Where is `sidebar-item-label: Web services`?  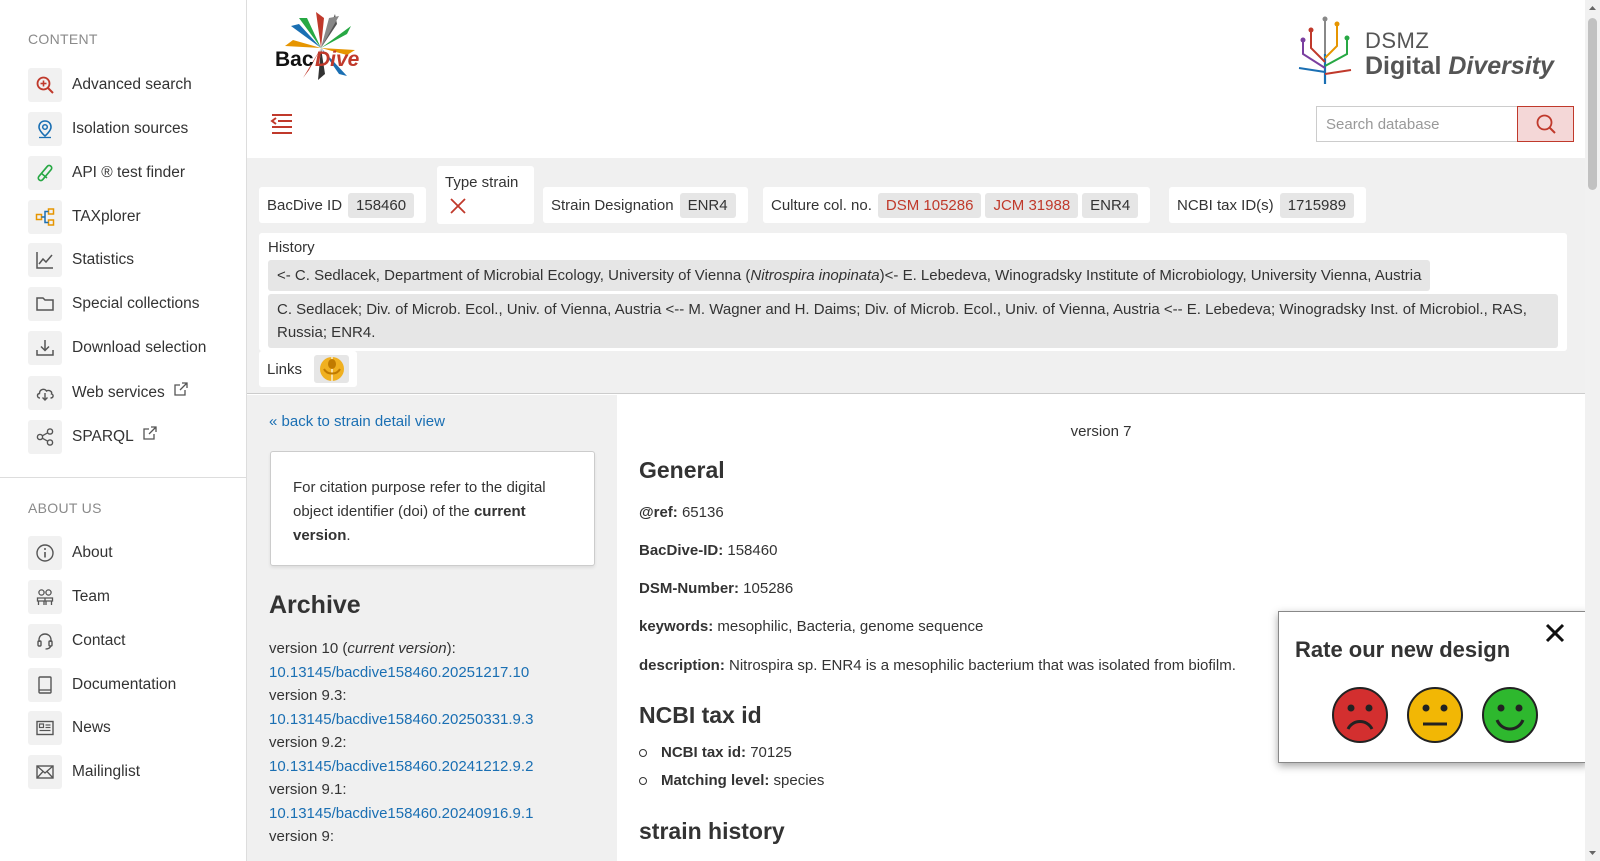 sidebar-item-label: Web services is located at coordinates (118, 392).